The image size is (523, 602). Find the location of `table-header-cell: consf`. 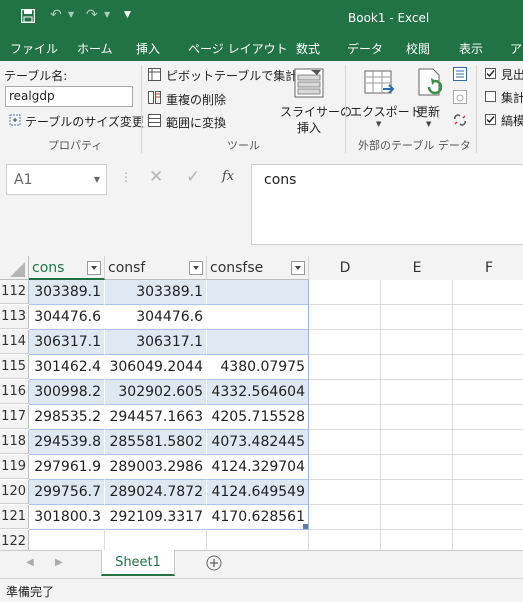

table-header-cell: consf is located at coordinates (156, 268).